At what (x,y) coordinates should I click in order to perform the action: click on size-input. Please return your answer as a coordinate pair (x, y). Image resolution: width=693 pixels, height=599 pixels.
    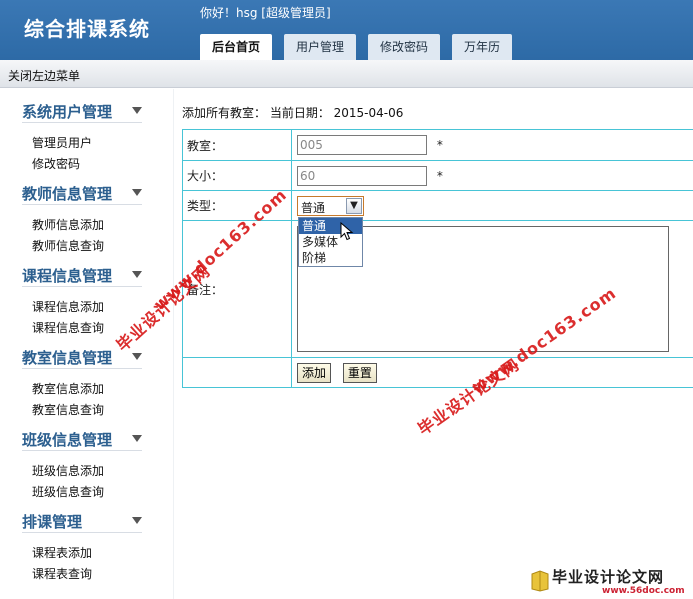
    Looking at the image, I should click on (362, 175).